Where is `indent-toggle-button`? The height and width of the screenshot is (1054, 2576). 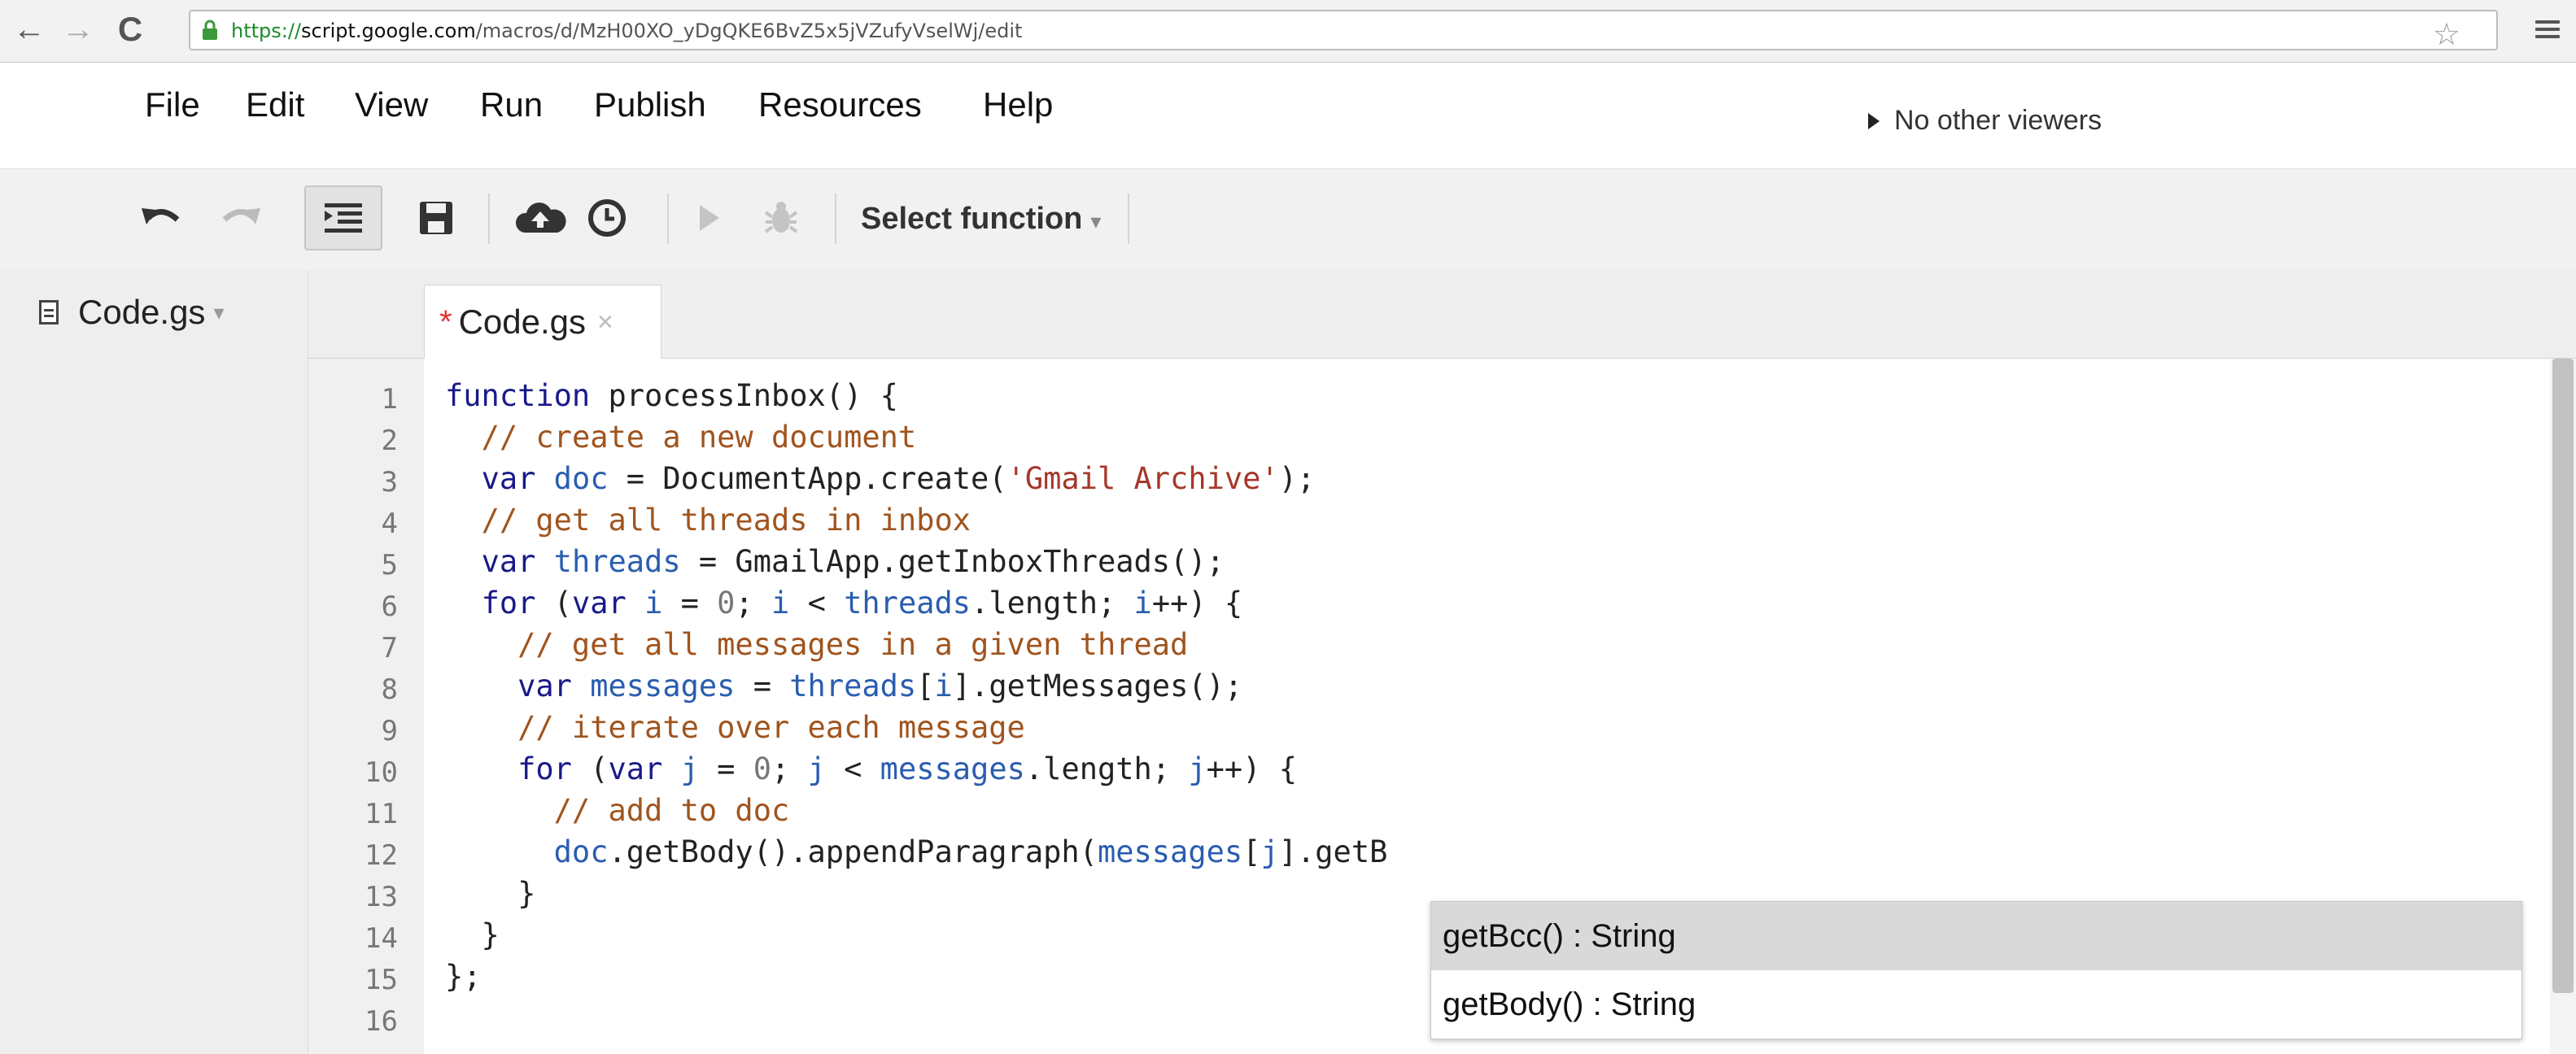
indent-toggle-button is located at coordinates (343, 217).